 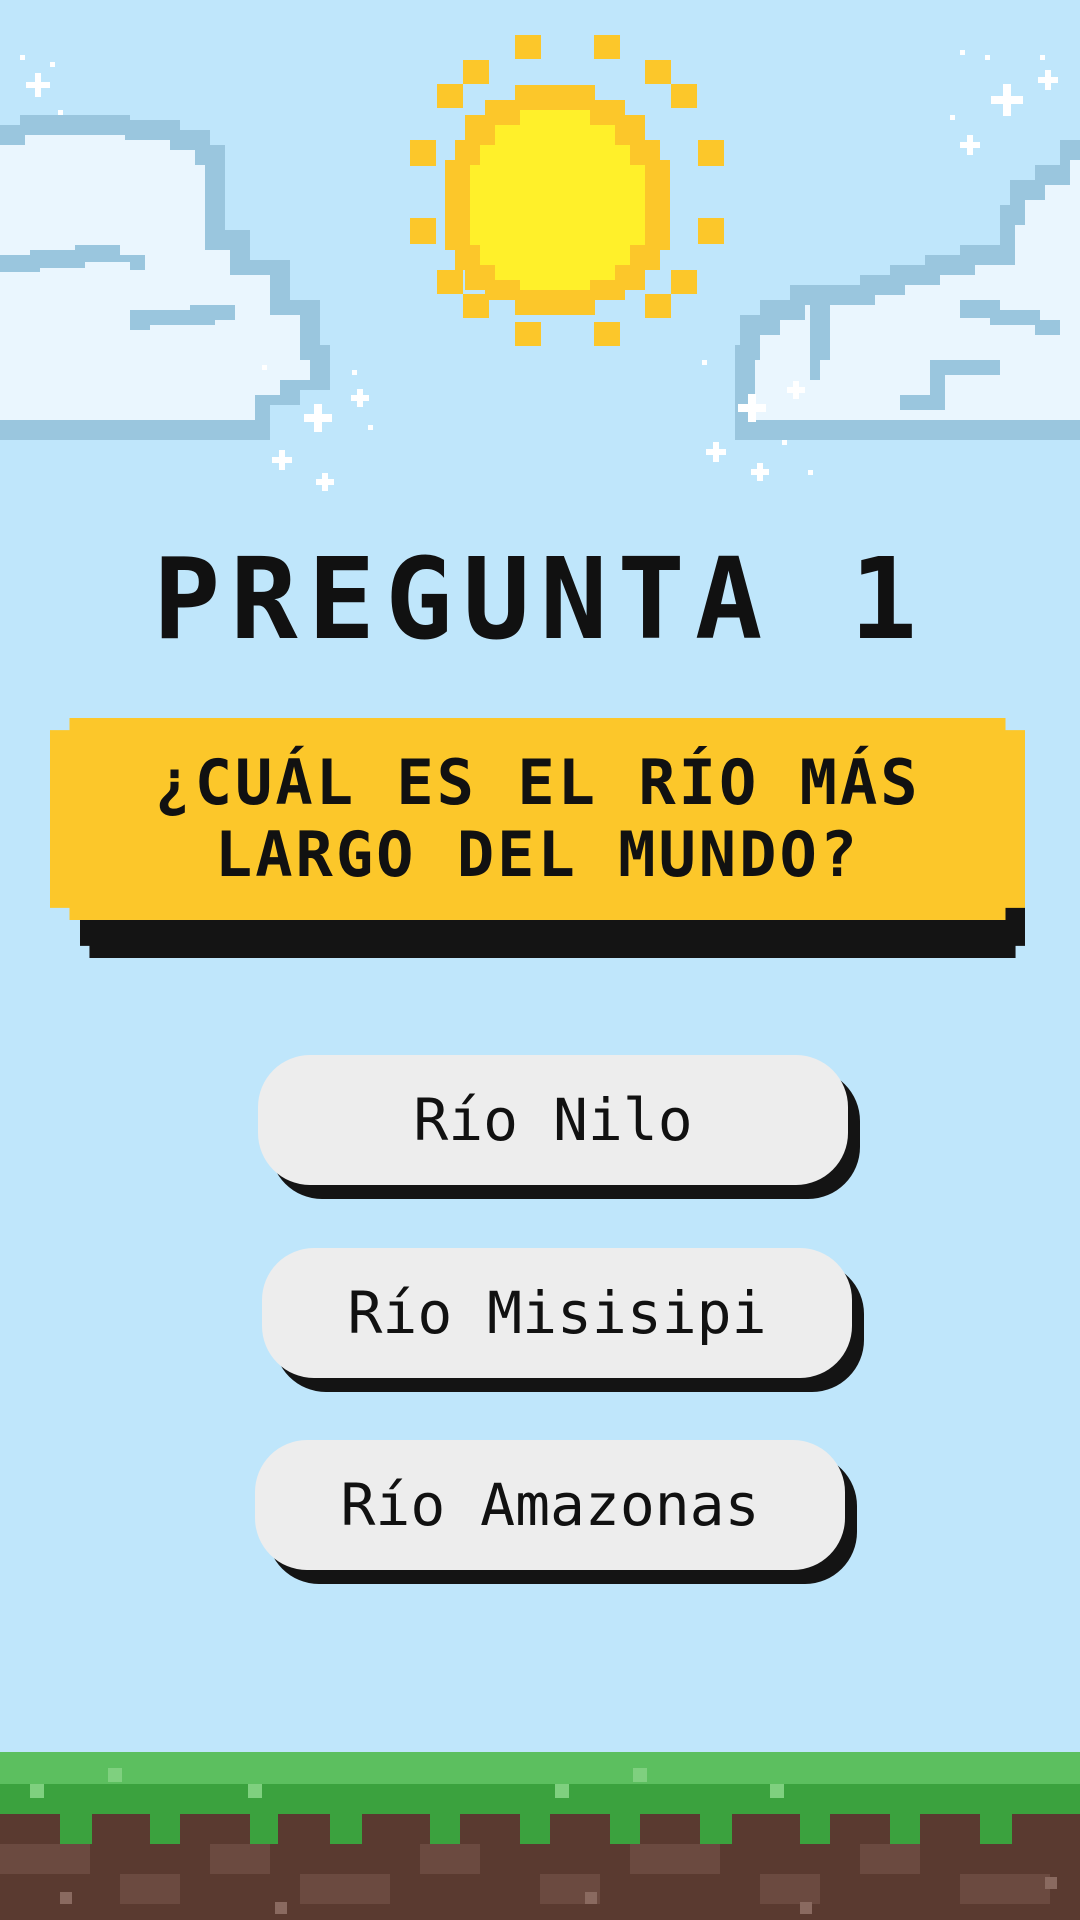 What do you see at coordinates (550, 1505) in the screenshot?
I see `answer-button-rio-amazonas: Río Amazonas` at bounding box center [550, 1505].